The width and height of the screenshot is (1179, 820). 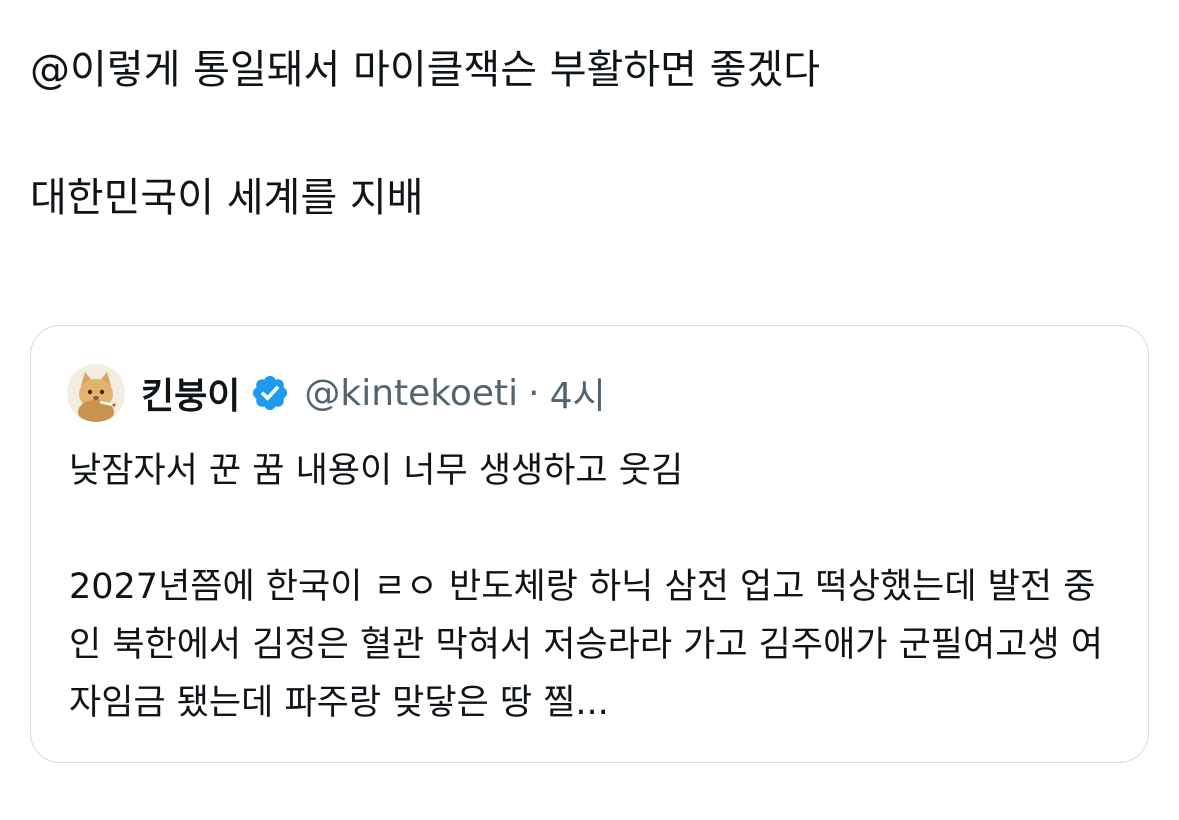 I want to click on quoted-tweet-header: 킨붕이 @kintekoeti · 4시, so click(x=336, y=393).